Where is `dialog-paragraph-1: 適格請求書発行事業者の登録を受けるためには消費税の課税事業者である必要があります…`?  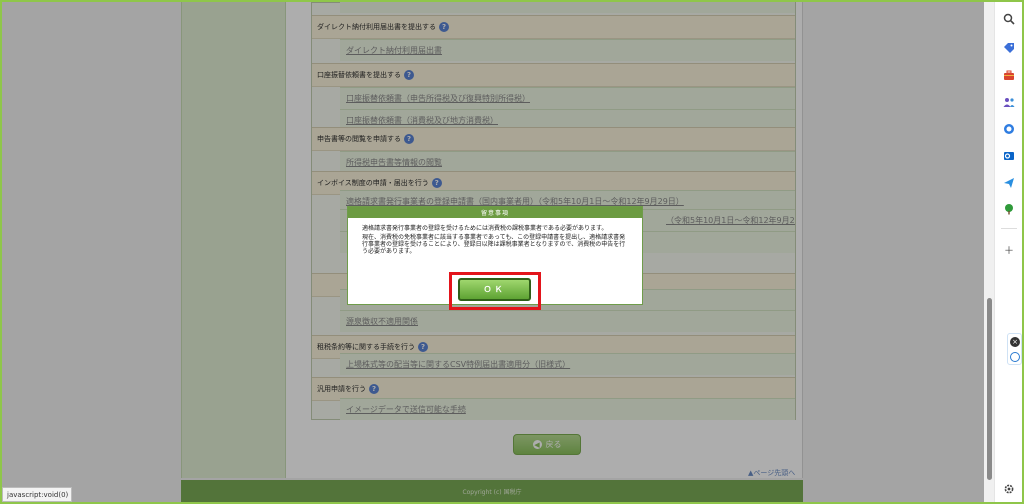
dialog-paragraph-1: 適格請求書発行事業者の登録を受けるためには消費税の課税事業者である必要があります… is located at coordinates (485, 228).